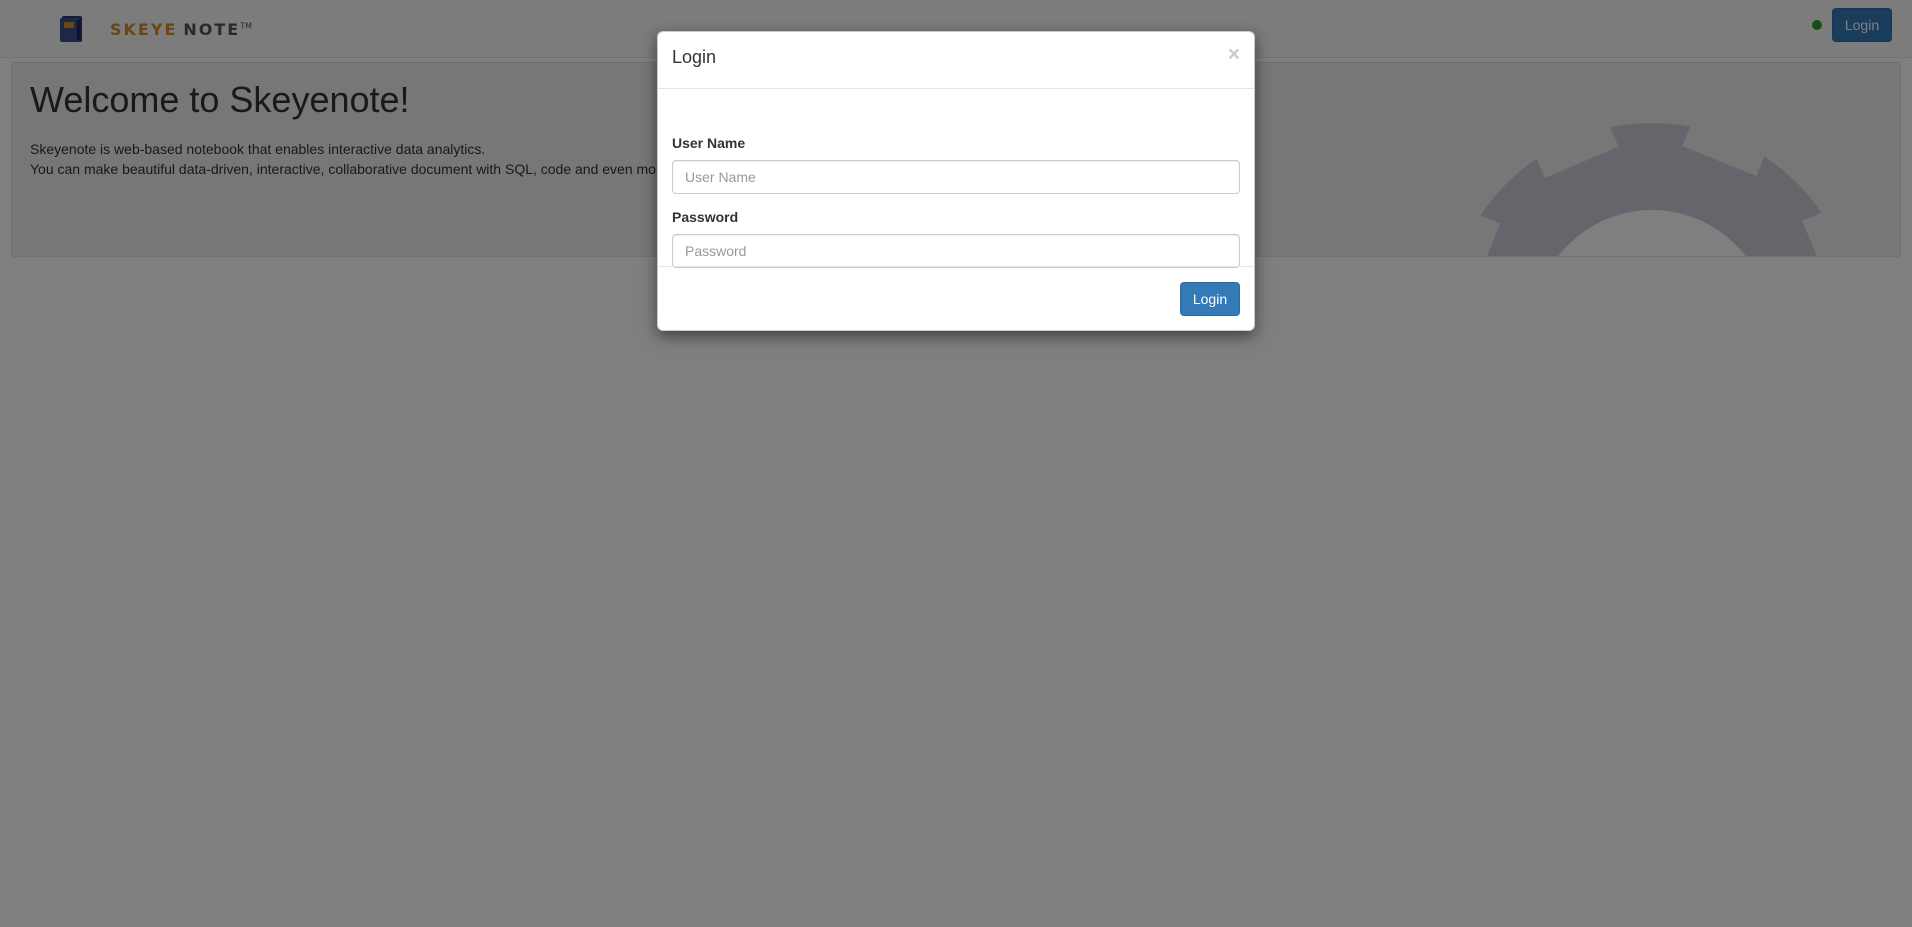 This screenshot has height=927, width=1912. I want to click on password-input, so click(956, 251).